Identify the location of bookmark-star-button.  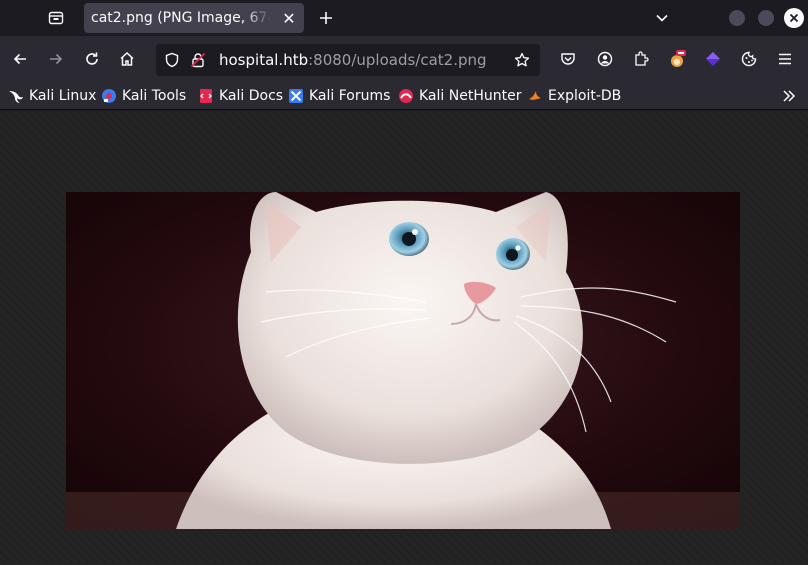
(522, 60).